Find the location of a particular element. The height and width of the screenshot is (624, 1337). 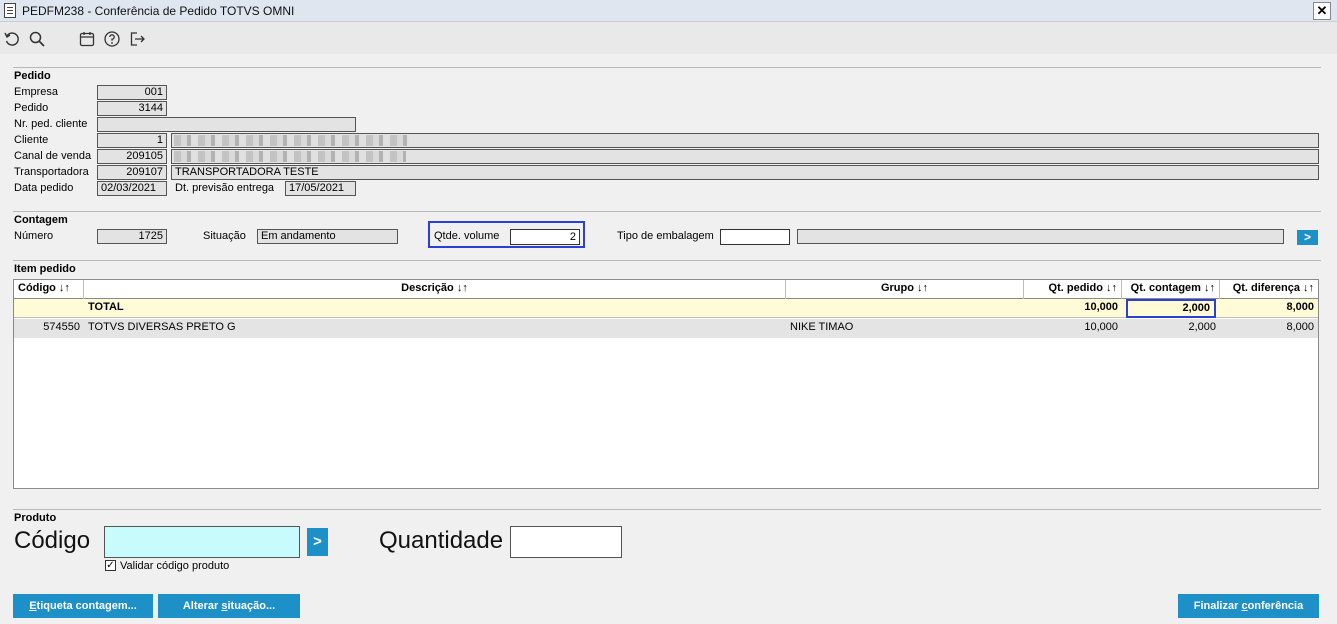

tipo-embalagem-go-button: > is located at coordinates (1307, 237).